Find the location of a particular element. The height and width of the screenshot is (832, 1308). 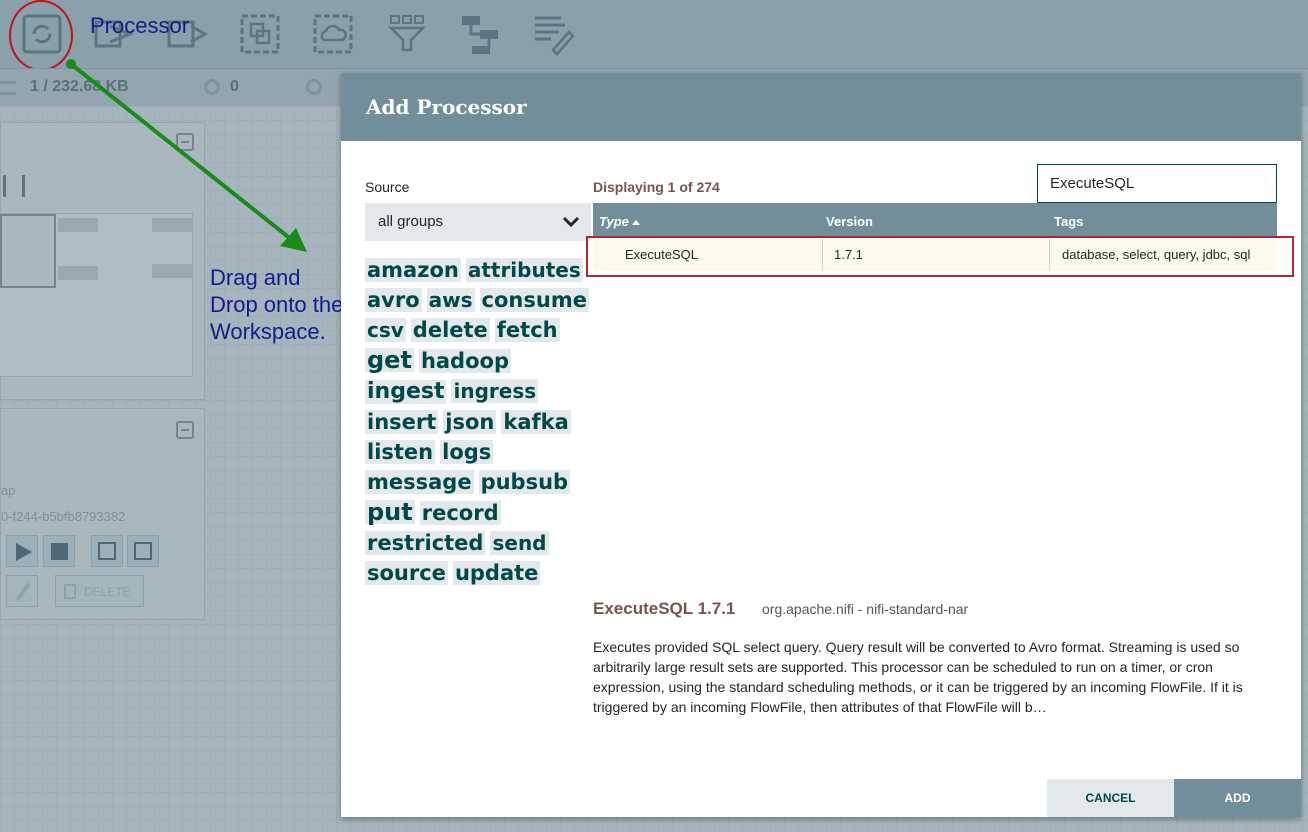

paint-brush-icon is located at coordinates (23, 592).